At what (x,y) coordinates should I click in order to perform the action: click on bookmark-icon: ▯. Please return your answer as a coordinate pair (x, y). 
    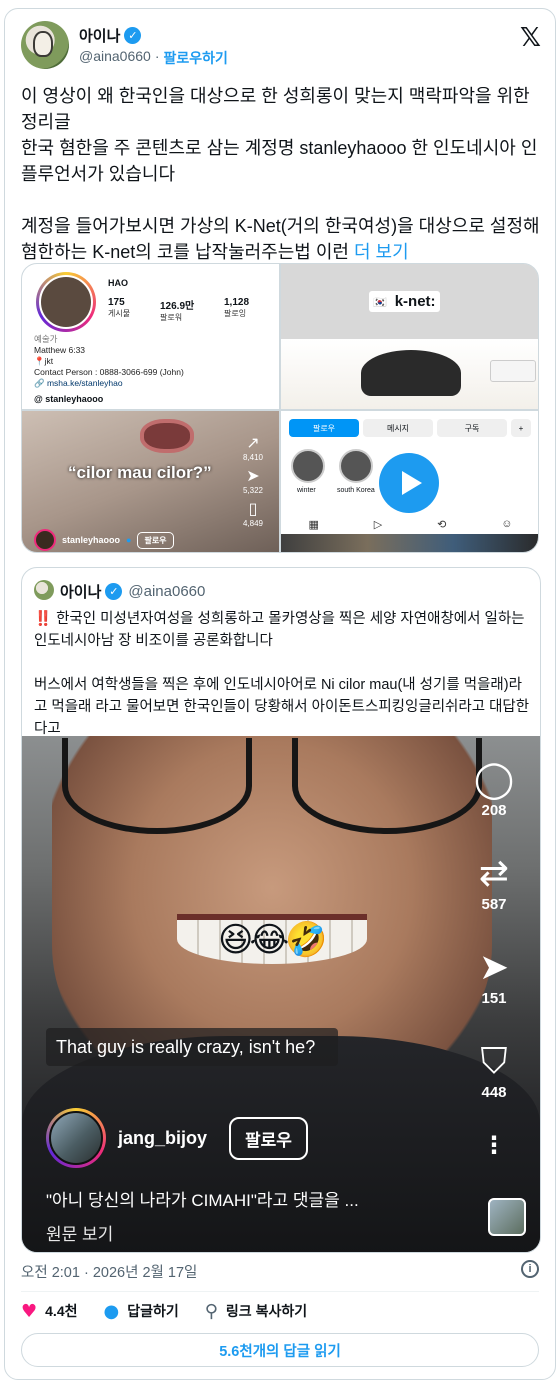
    Looking at the image, I should click on (253, 509).